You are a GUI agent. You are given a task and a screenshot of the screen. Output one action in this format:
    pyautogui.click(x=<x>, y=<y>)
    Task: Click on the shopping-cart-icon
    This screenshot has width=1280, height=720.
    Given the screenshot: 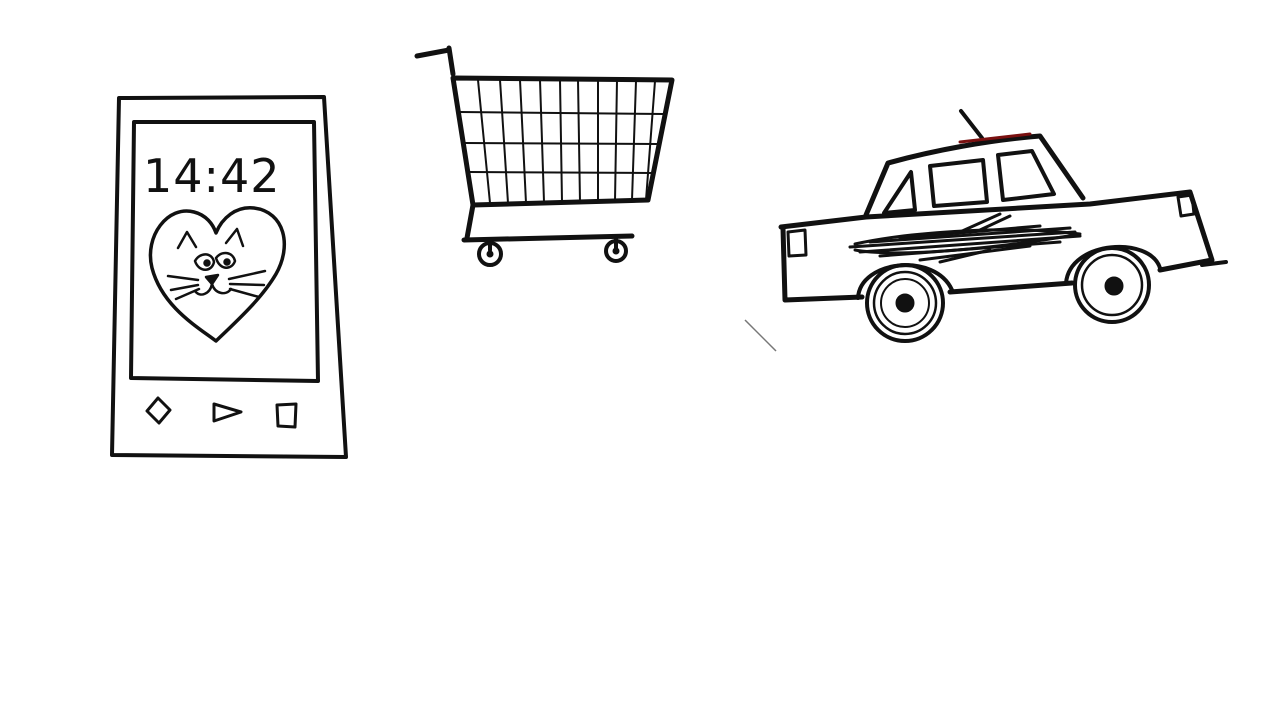 What is the action you would take?
    pyautogui.click(x=544, y=156)
    